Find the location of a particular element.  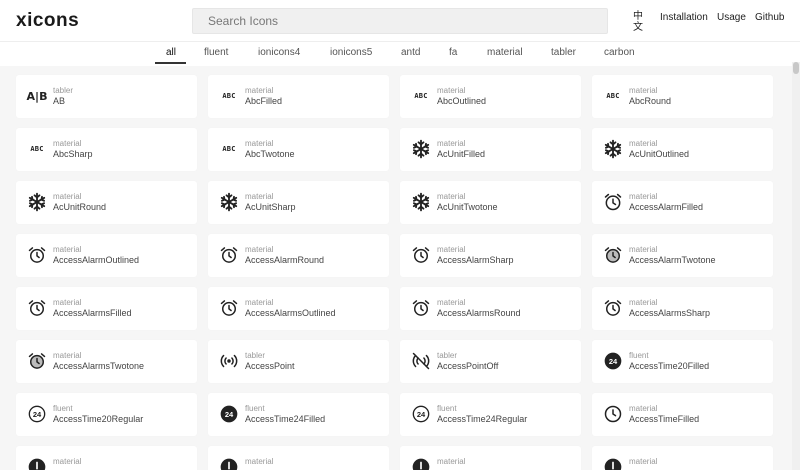

scrollbar-track is located at coordinates (796, 266).